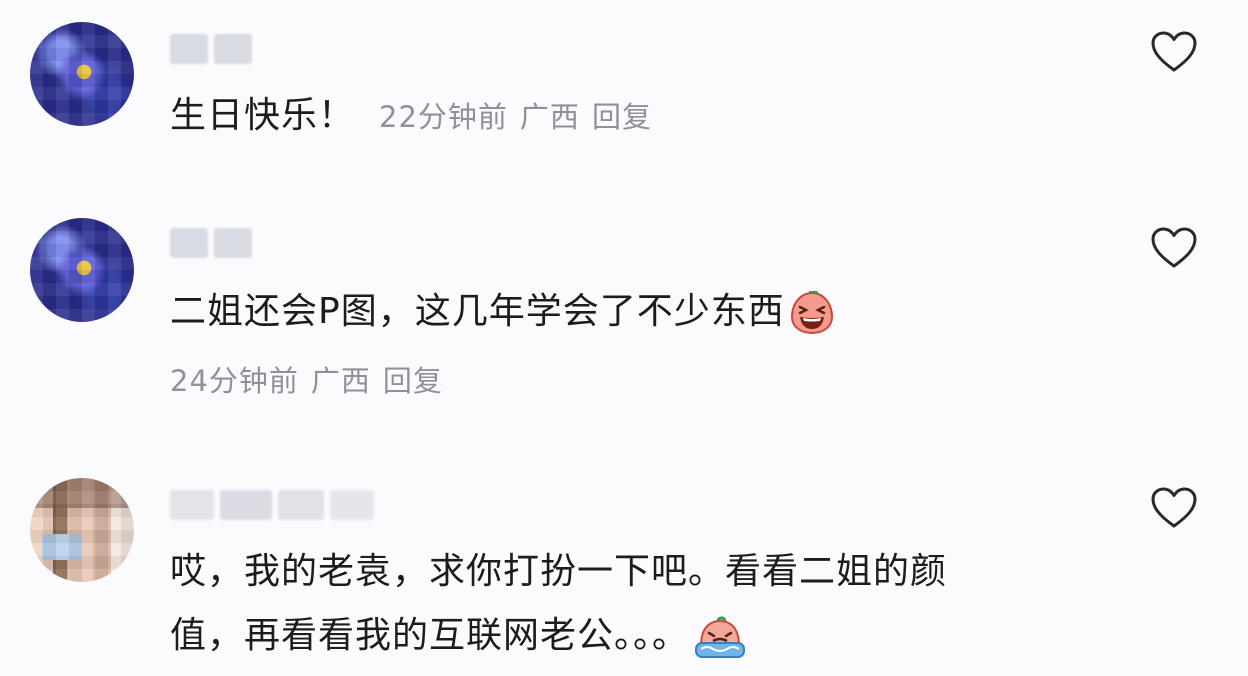  What do you see at coordinates (502, 312) in the screenshot?
I see `comment-text: 二姐还会P图，这几年学会了不少东西` at bounding box center [502, 312].